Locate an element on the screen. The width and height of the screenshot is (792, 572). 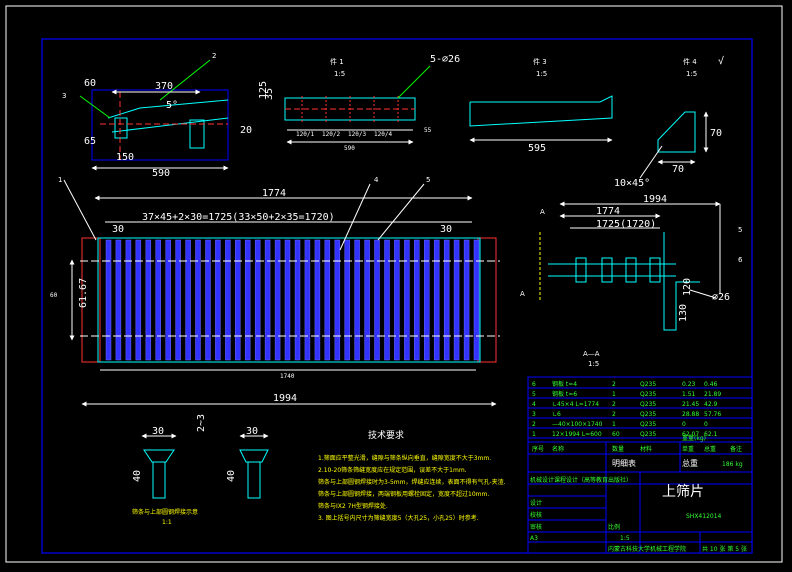
angle-member-lower is located at coordinates (170, 125).